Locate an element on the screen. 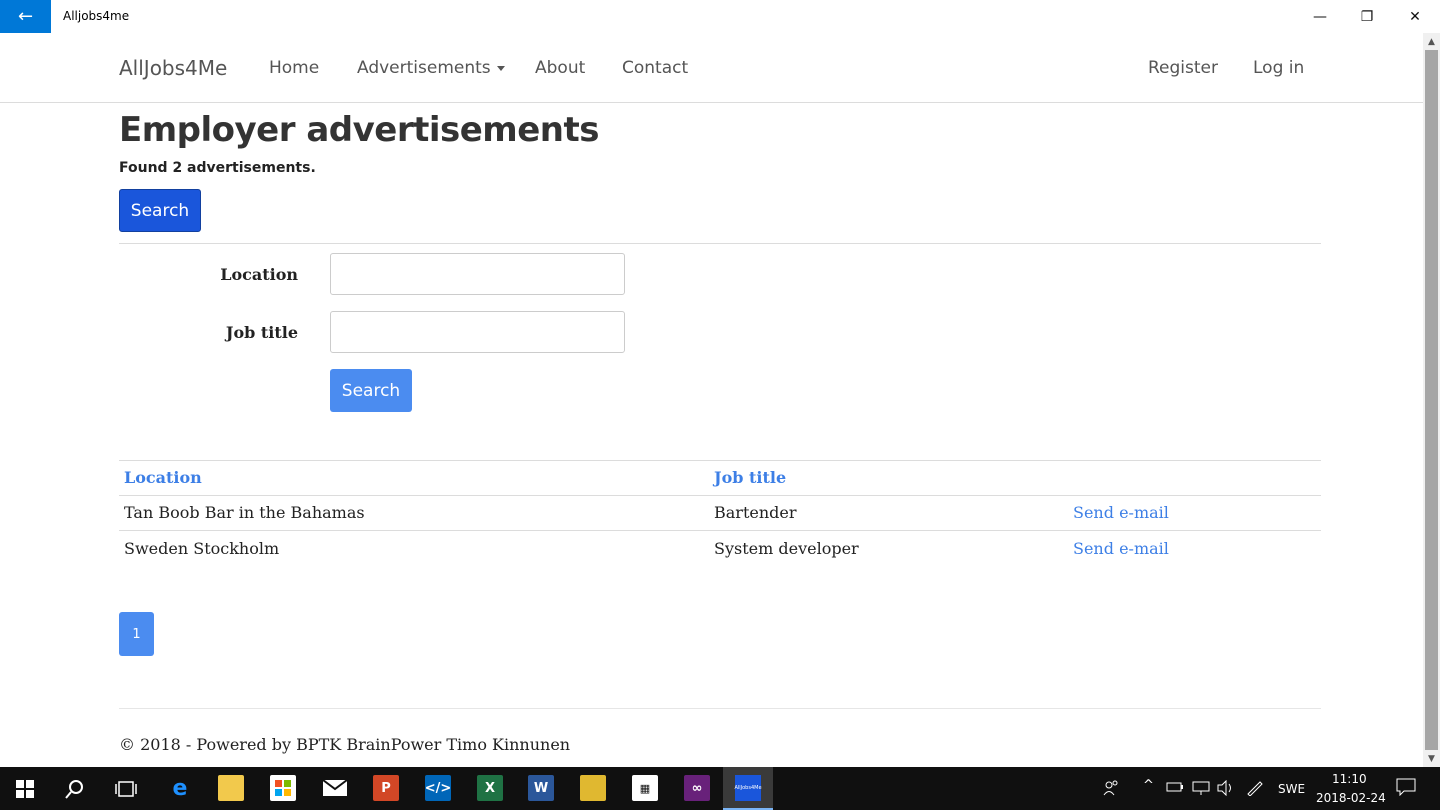 This screenshot has width=1440, height=810. nav-advertisements: Advertisements is located at coordinates (431, 68).